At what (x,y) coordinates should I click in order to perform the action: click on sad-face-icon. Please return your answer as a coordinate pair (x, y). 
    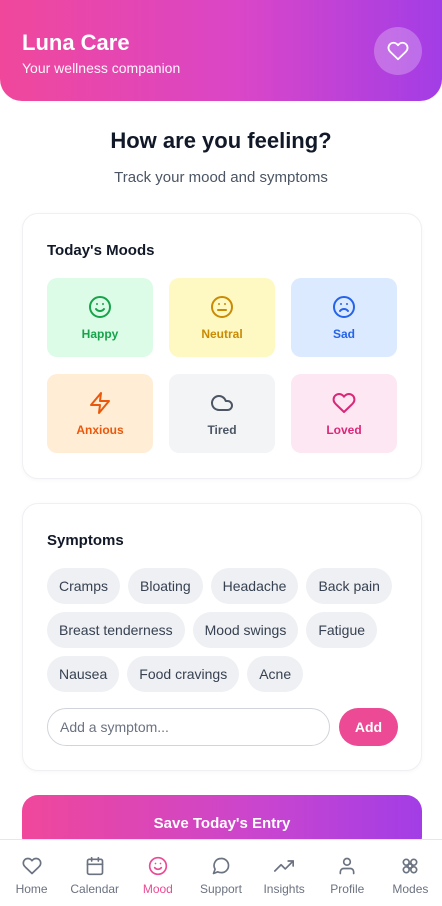
    Looking at the image, I should click on (344, 306).